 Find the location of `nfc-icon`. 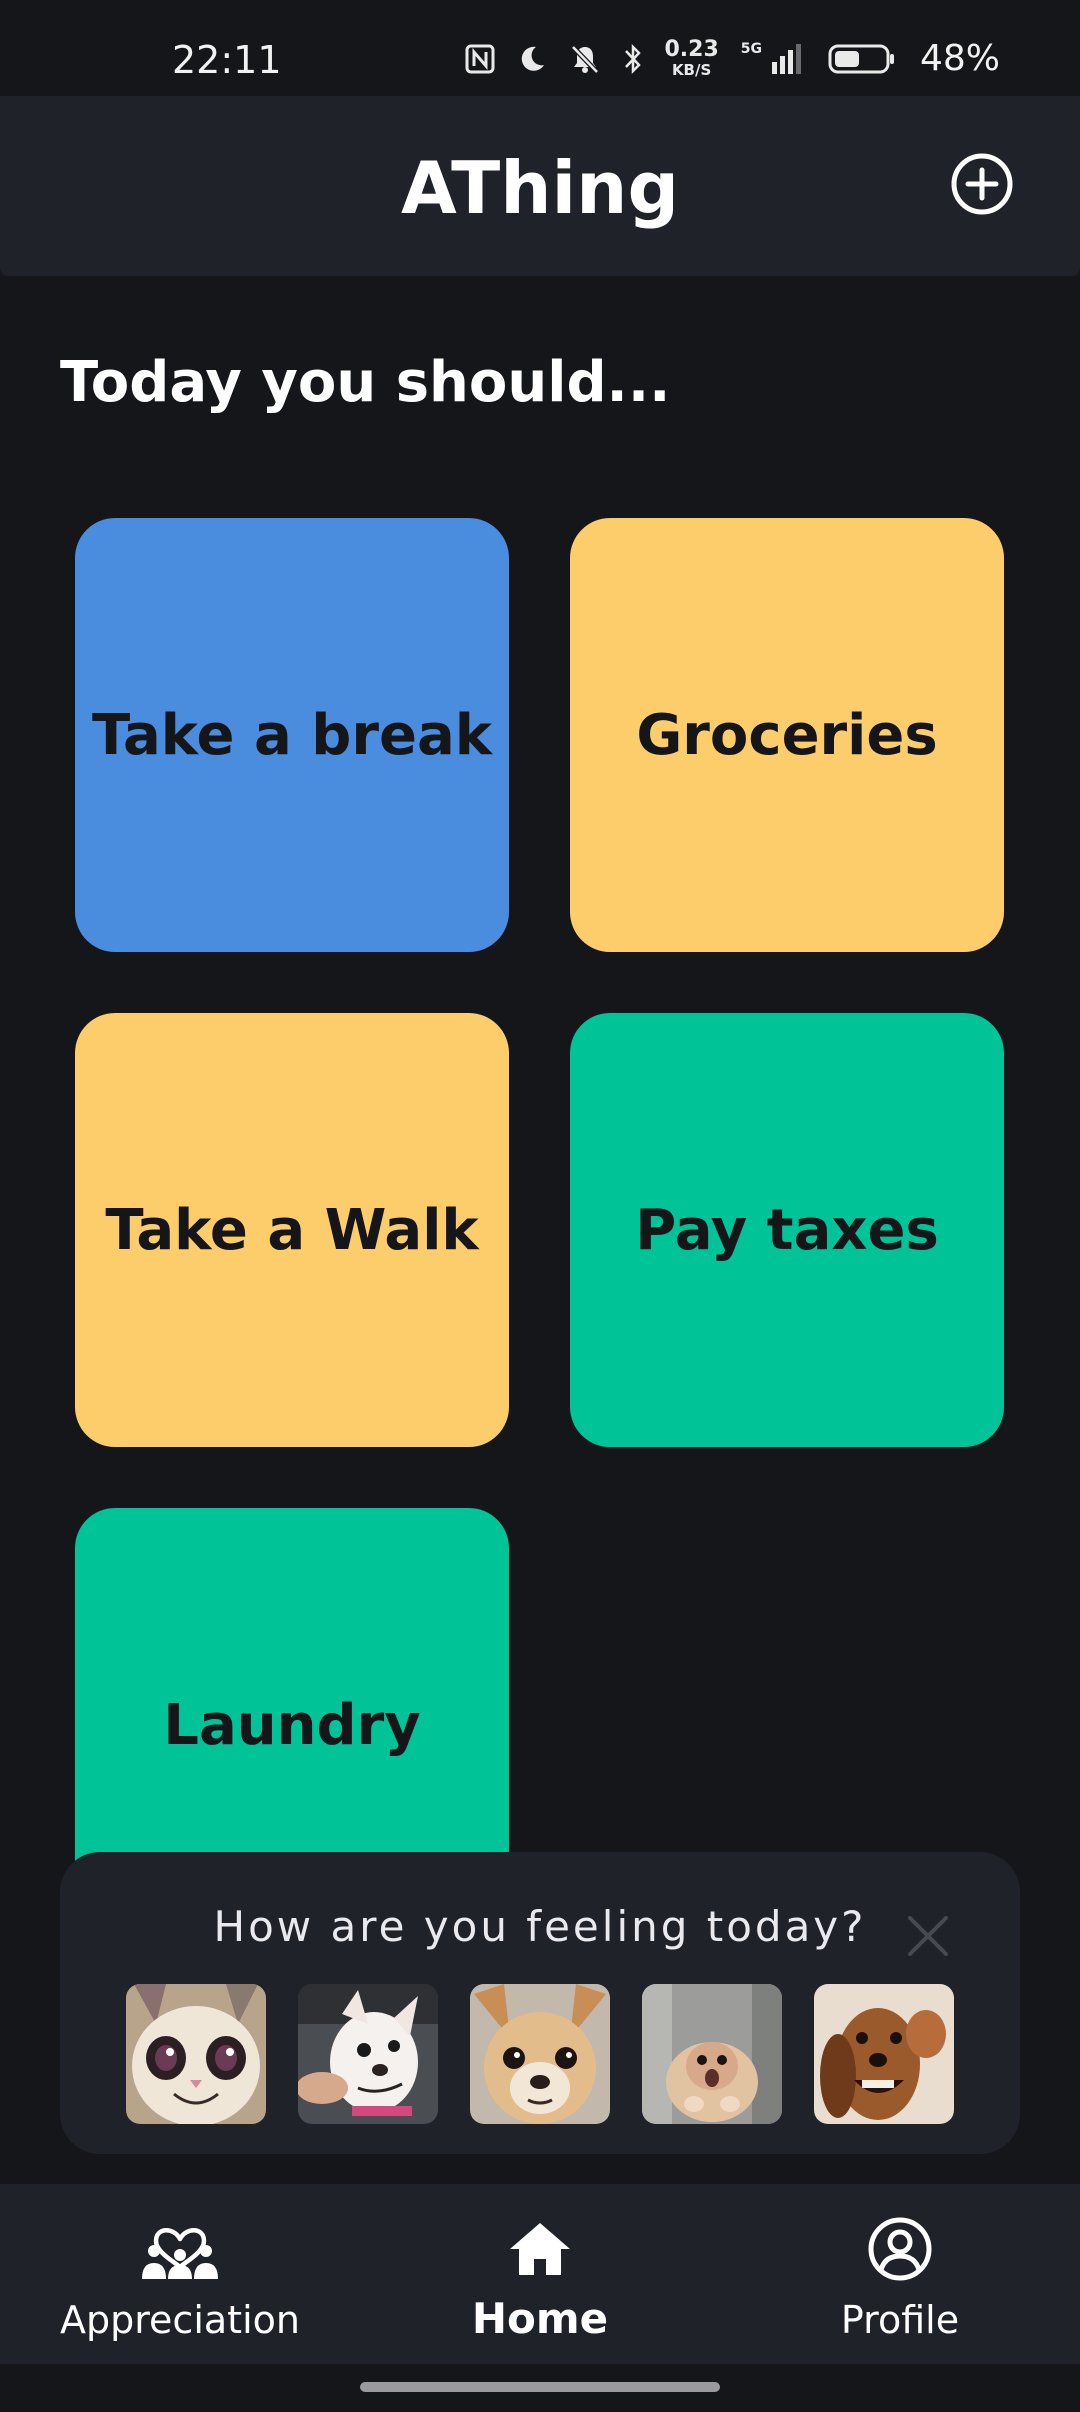

nfc-icon is located at coordinates (480, 58).